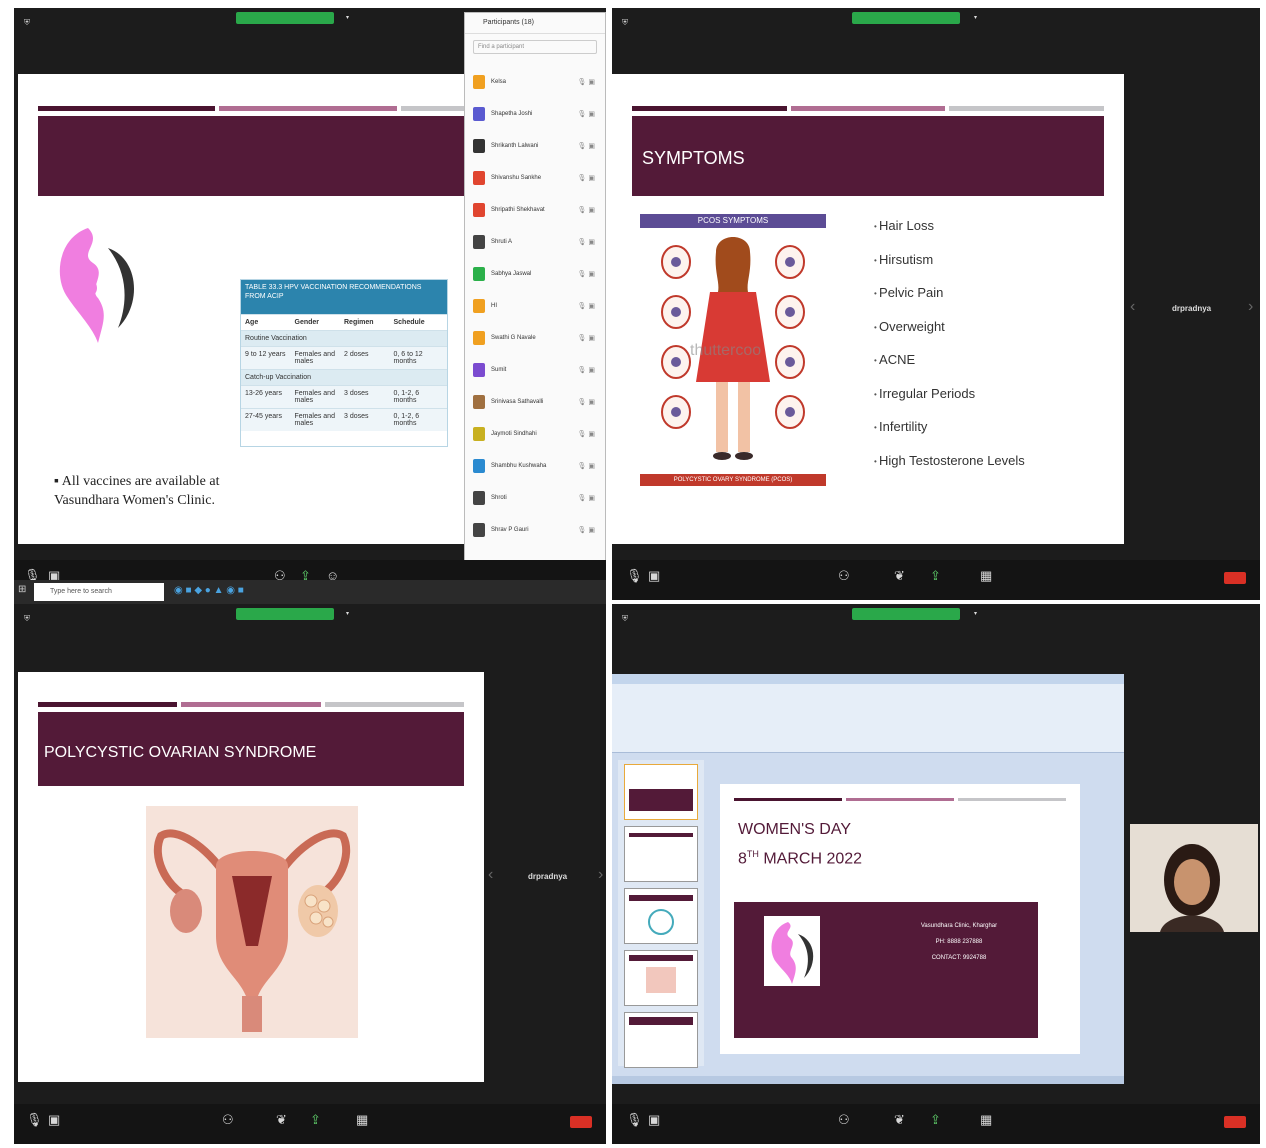  I want to click on taskbar-search-input: Type here to search, so click(99, 592).